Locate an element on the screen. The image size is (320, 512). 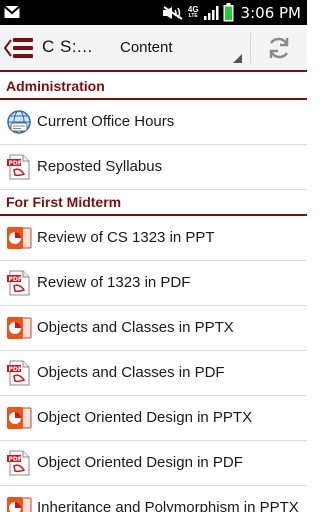
signal-icon is located at coordinates (211, 12).